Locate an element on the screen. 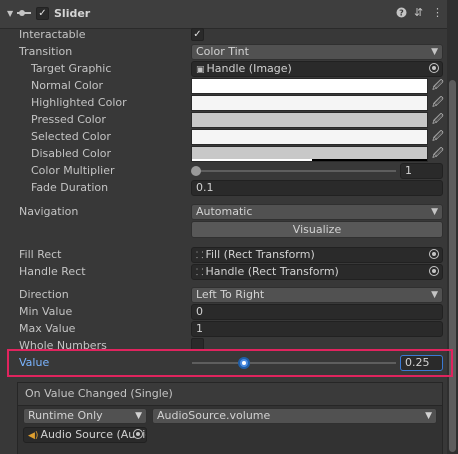  value-slider-handle-center is located at coordinates (244, 363).